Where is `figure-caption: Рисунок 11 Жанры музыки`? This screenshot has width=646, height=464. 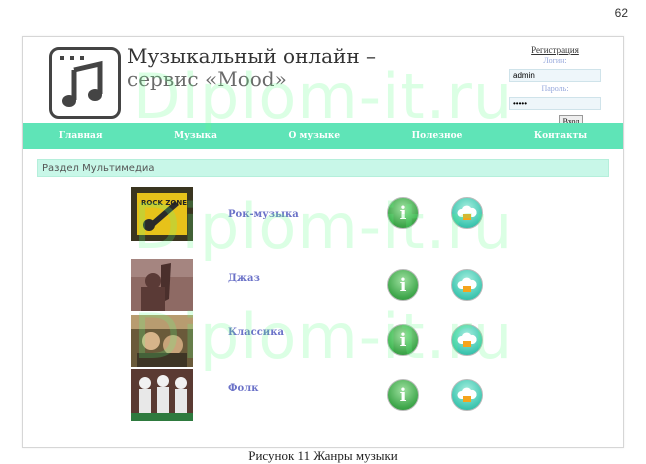
figure-caption: Рисунок 11 Жанры музыки is located at coordinates (323, 455).